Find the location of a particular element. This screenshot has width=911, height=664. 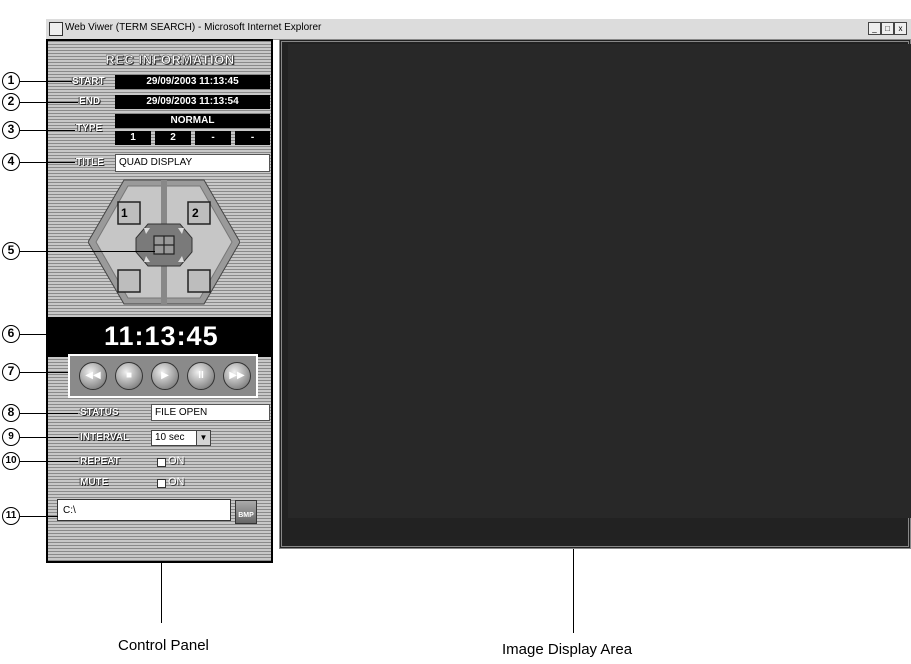

browser-app-icon is located at coordinates (56, 29).